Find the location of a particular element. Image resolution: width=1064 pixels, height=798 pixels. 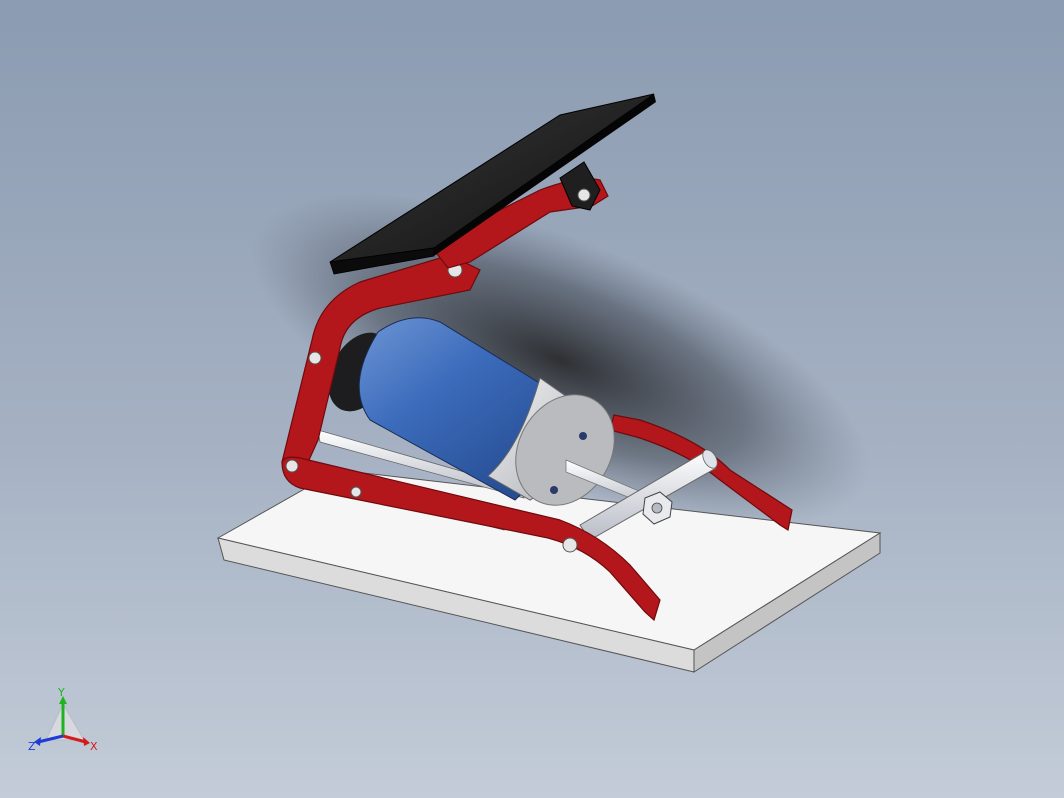

view-orientation-triad: Y X Z is located at coordinates (66, 724).